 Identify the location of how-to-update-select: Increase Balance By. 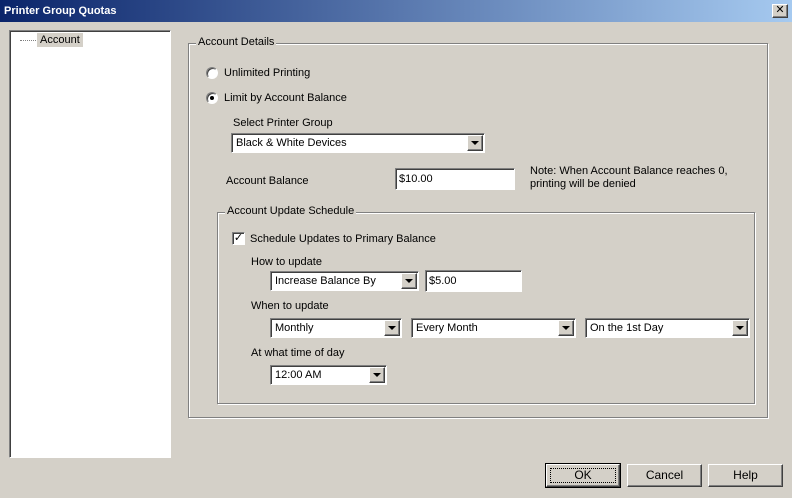
(344, 281).